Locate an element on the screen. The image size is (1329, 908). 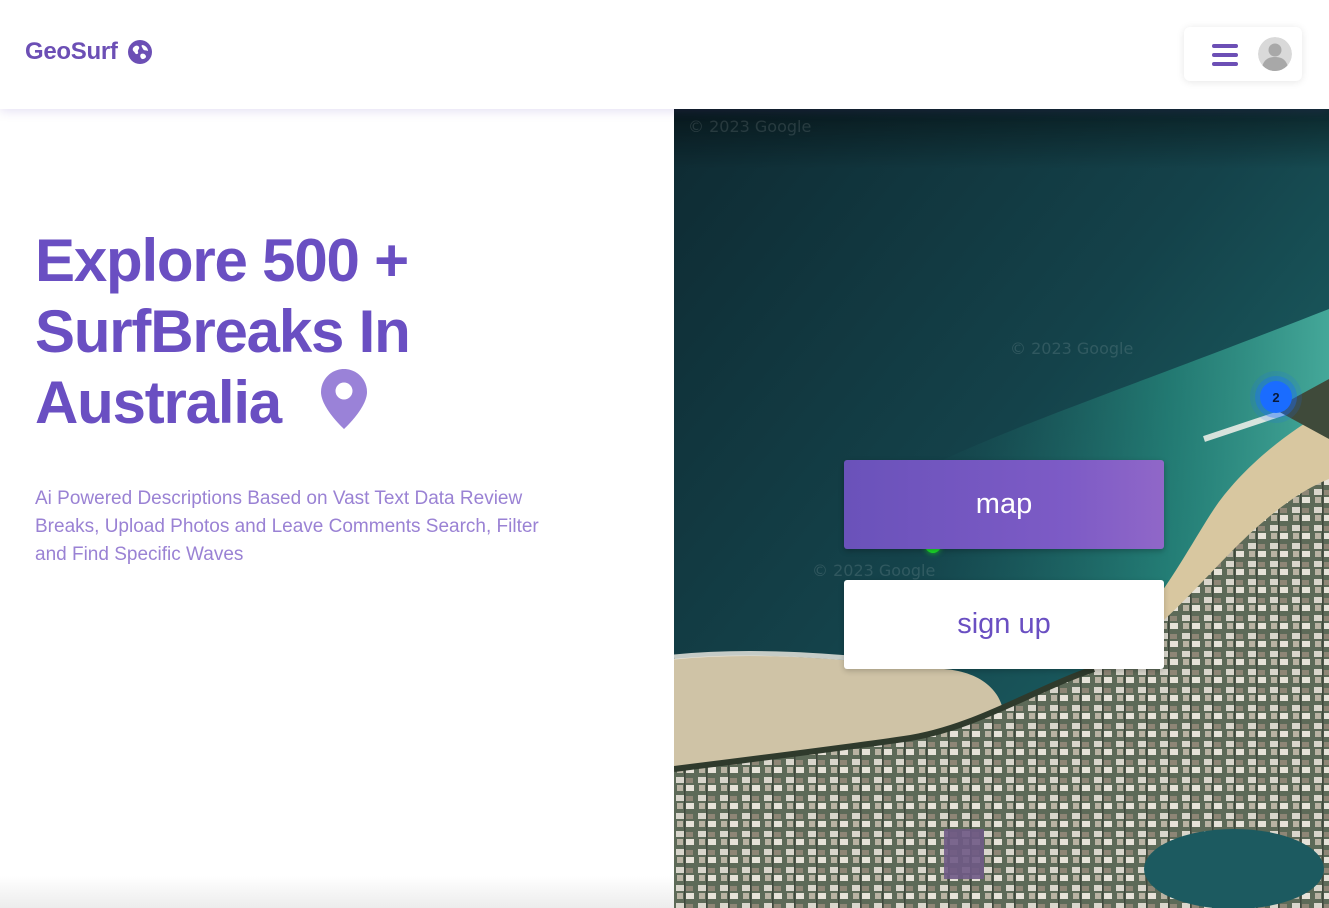
logo-text: GeoSurf is located at coordinates (71, 51).